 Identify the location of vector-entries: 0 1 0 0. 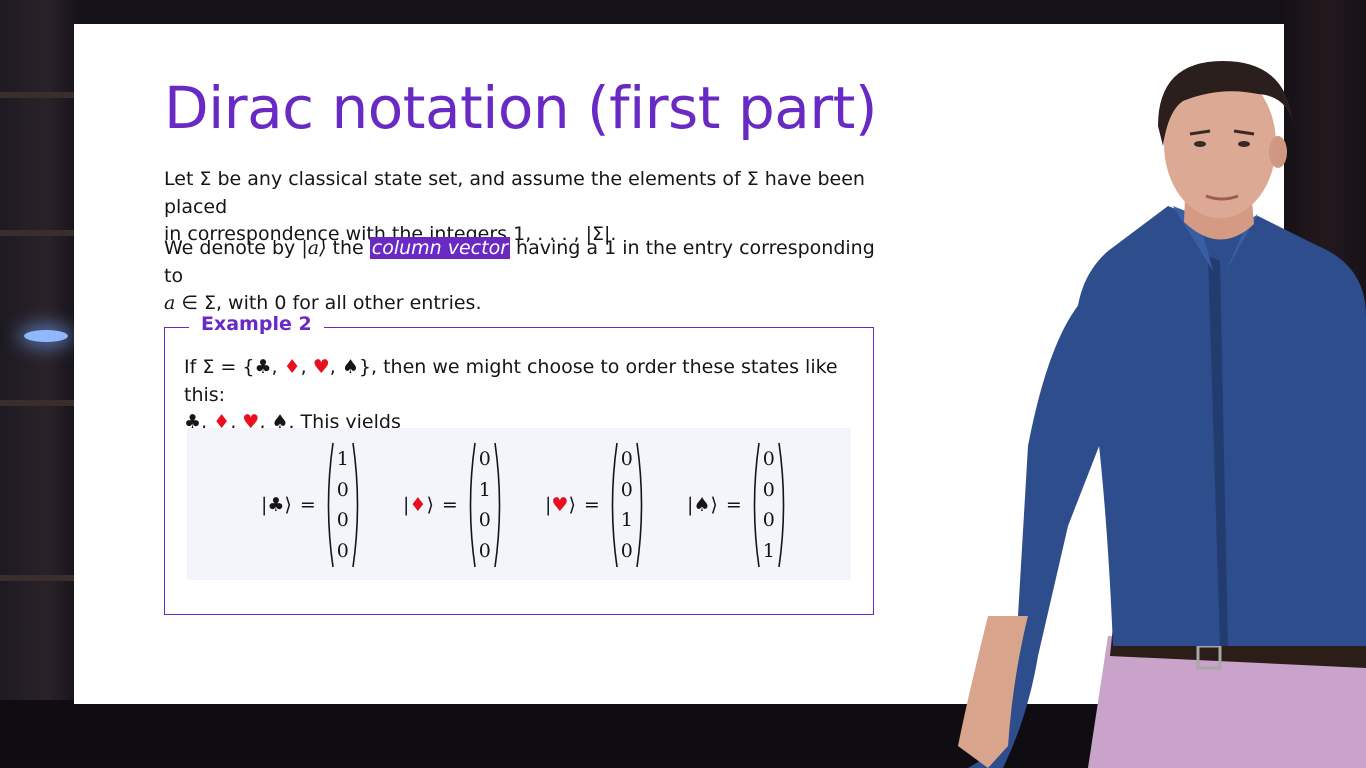
(485, 505).